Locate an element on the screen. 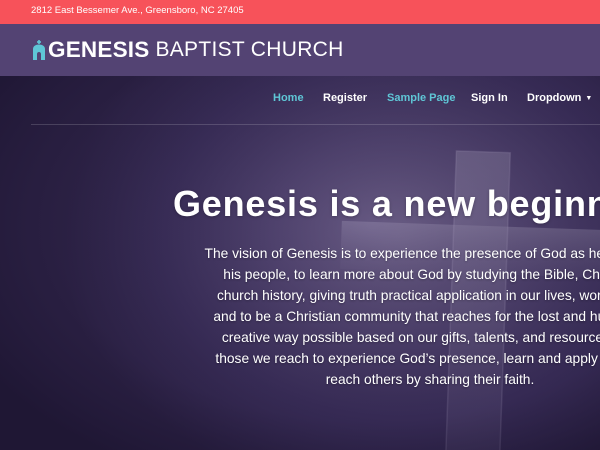  nav-home: Home is located at coordinates (288, 98).